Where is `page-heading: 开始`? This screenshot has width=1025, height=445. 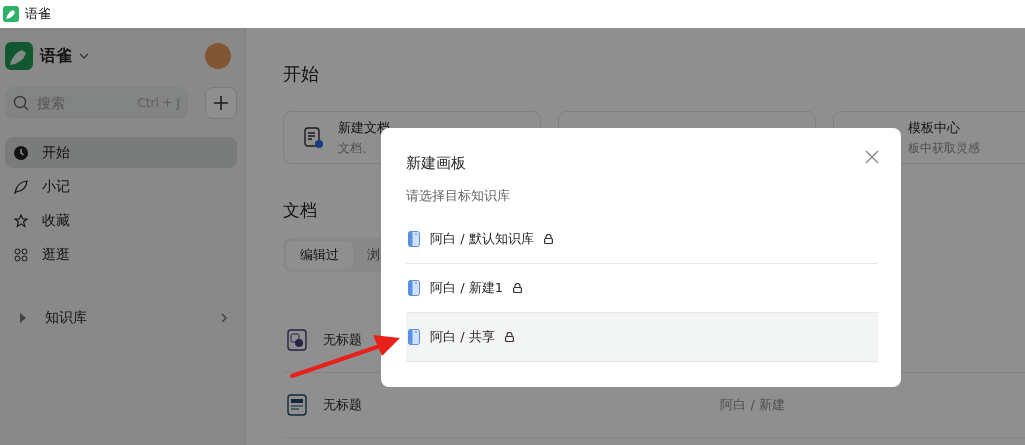
page-heading: 开始 is located at coordinates (301, 74).